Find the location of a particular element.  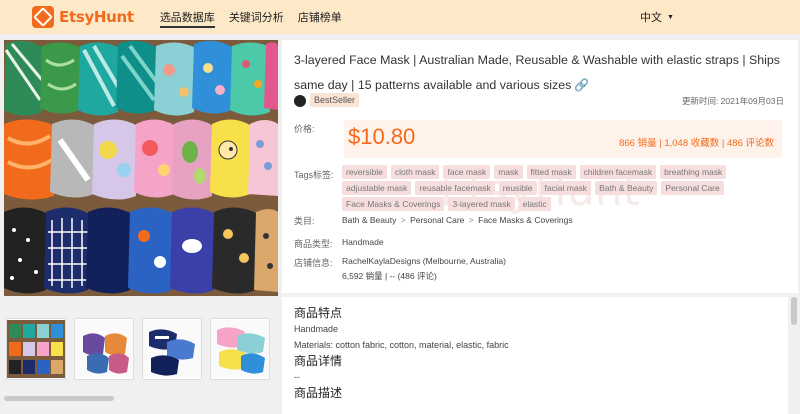

tags-label: Tags标签: is located at coordinates (314, 175).